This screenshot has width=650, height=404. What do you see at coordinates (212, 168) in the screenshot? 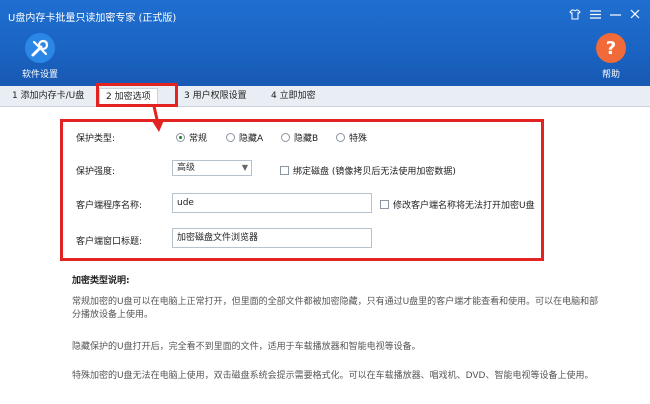
I see `protect-level-select: 高级 ▼` at bounding box center [212, 168].